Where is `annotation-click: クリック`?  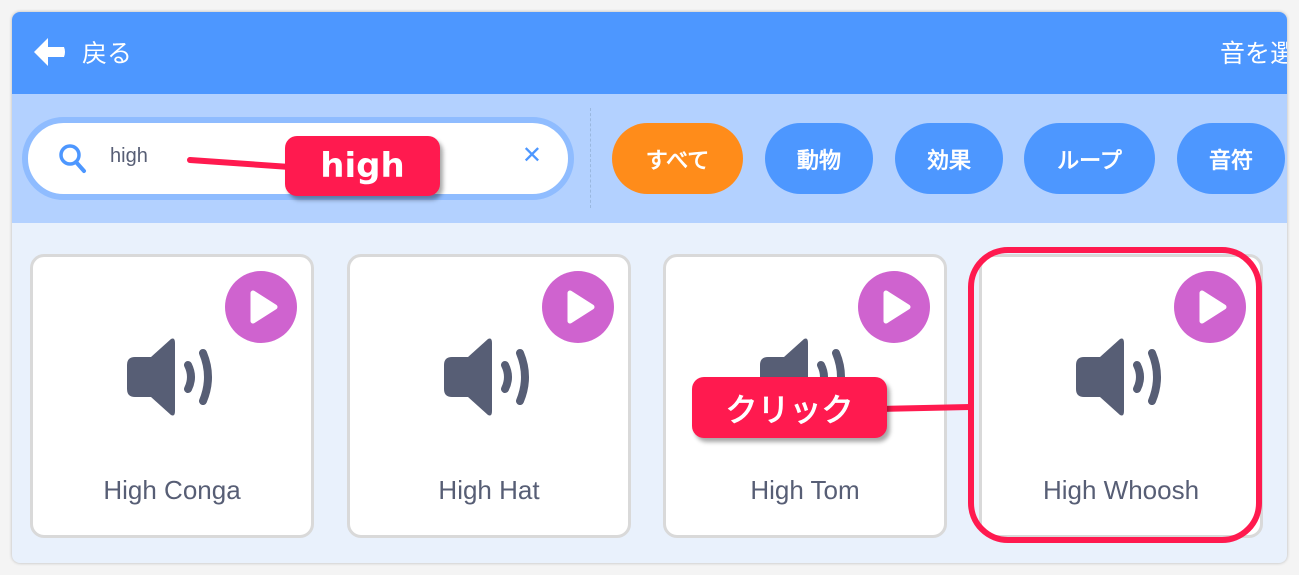
annotation-click: クリック is located at coordinates (789, 407).